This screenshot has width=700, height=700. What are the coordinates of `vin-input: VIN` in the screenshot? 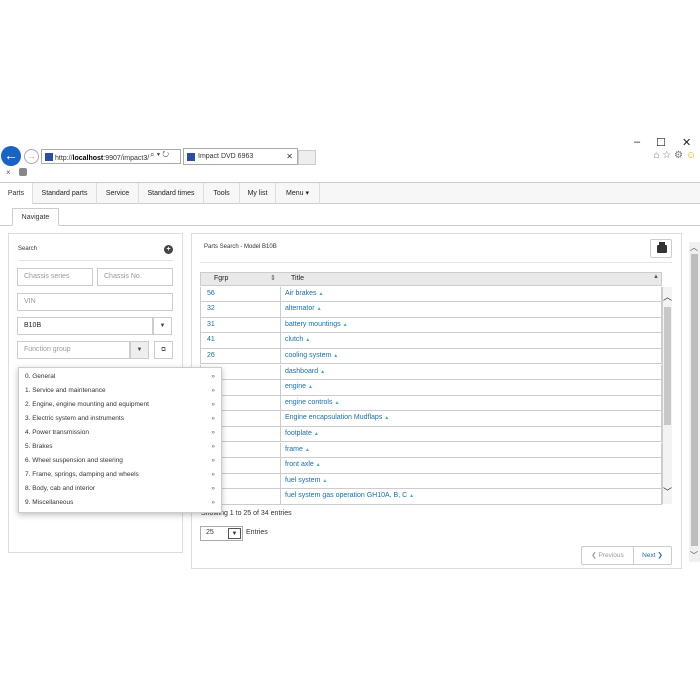 It's located at (95, 302).